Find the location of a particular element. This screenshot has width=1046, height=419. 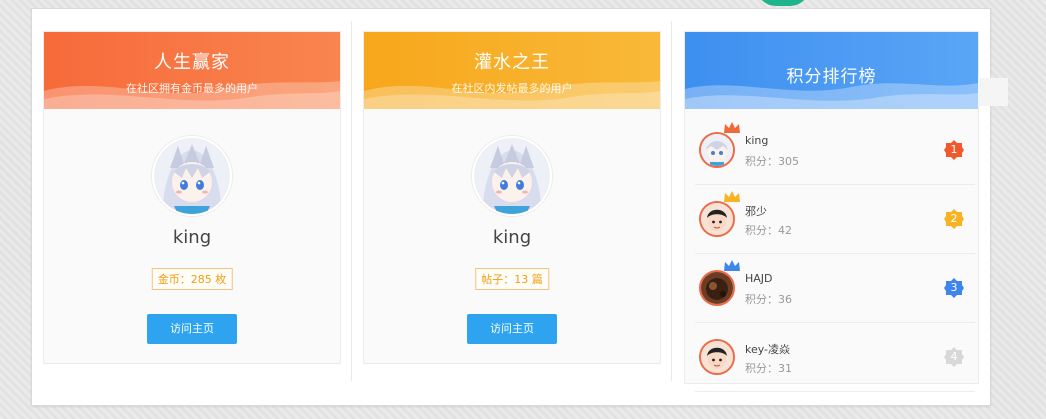

user-score: 积分：305 is located at coordinates (772, 161).